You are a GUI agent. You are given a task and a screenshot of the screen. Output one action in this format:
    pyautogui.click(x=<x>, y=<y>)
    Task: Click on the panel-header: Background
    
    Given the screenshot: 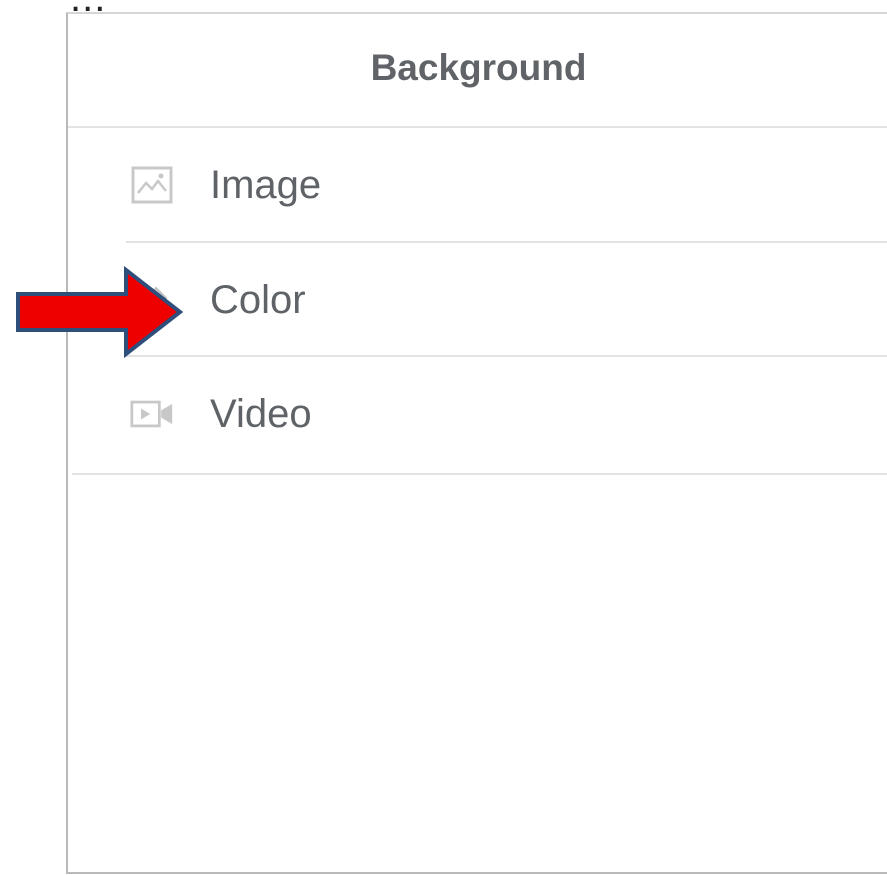 What is the action you would take?
    pyautogui.click(x=477, y=71)
    